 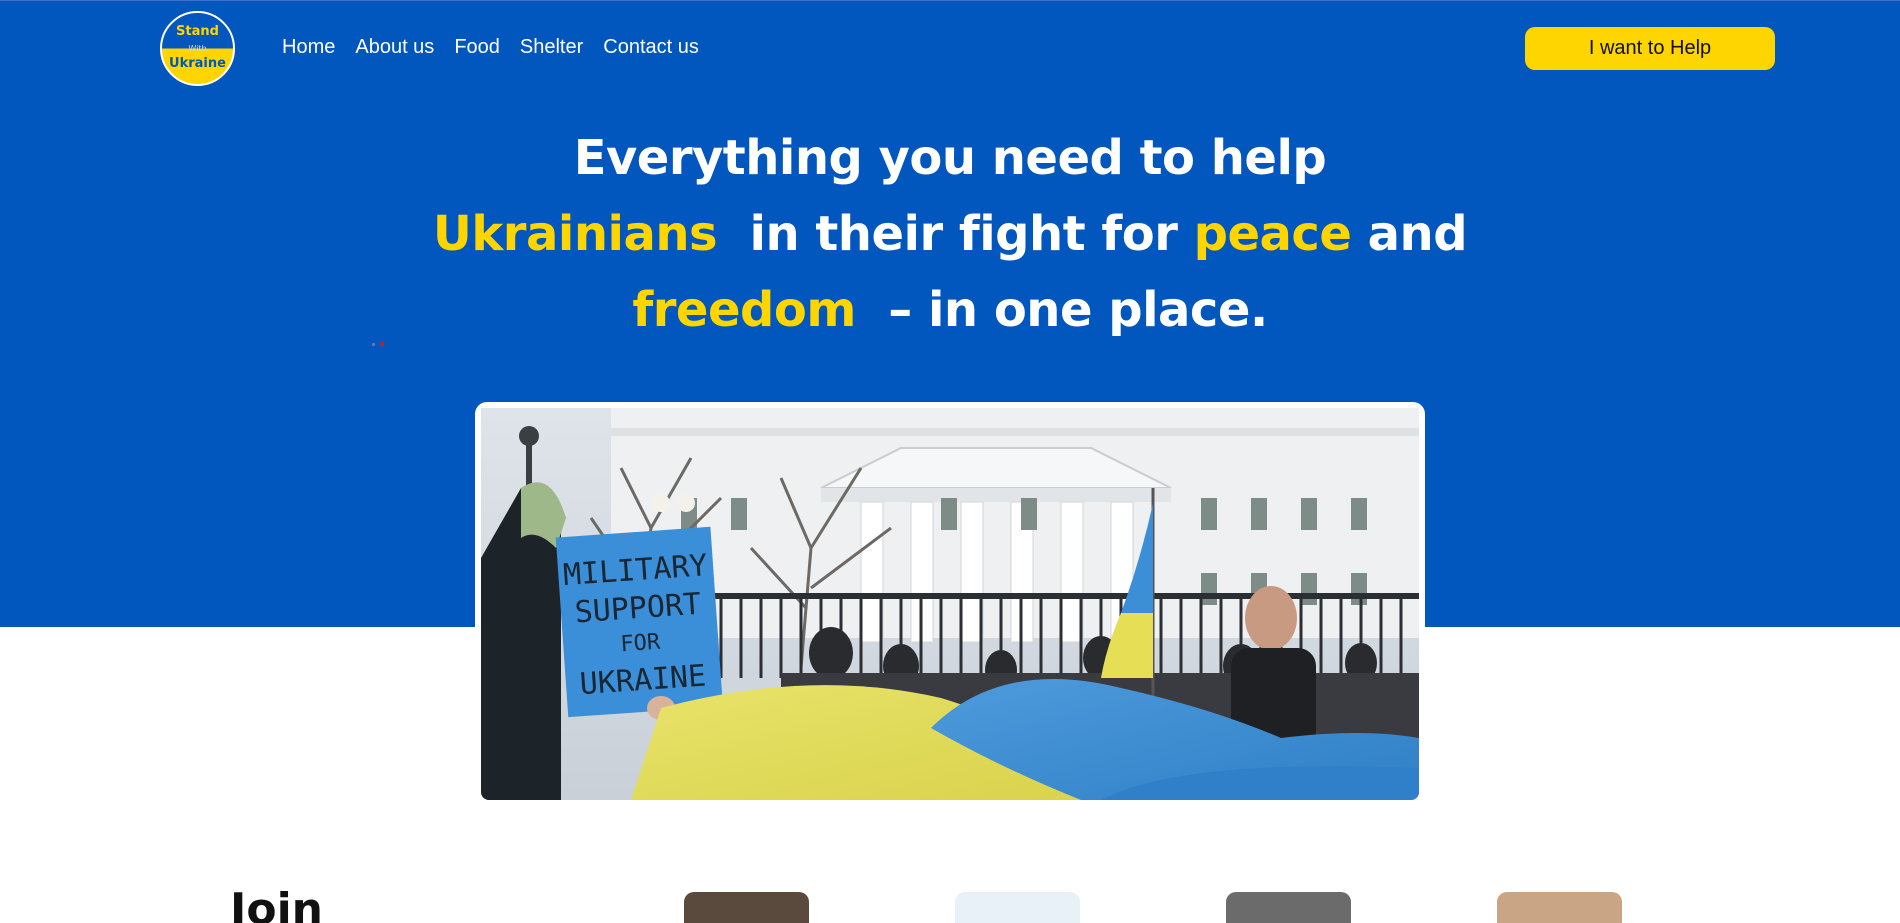 I want to click on headline-part-3: and, so click(x=1417, y=234).